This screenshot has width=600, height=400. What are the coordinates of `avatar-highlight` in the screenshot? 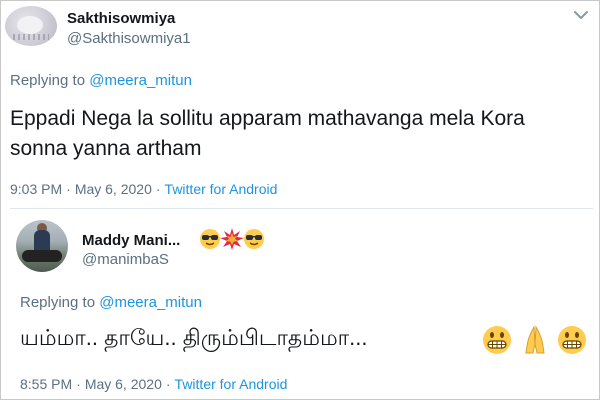 It's located at (30, 25).